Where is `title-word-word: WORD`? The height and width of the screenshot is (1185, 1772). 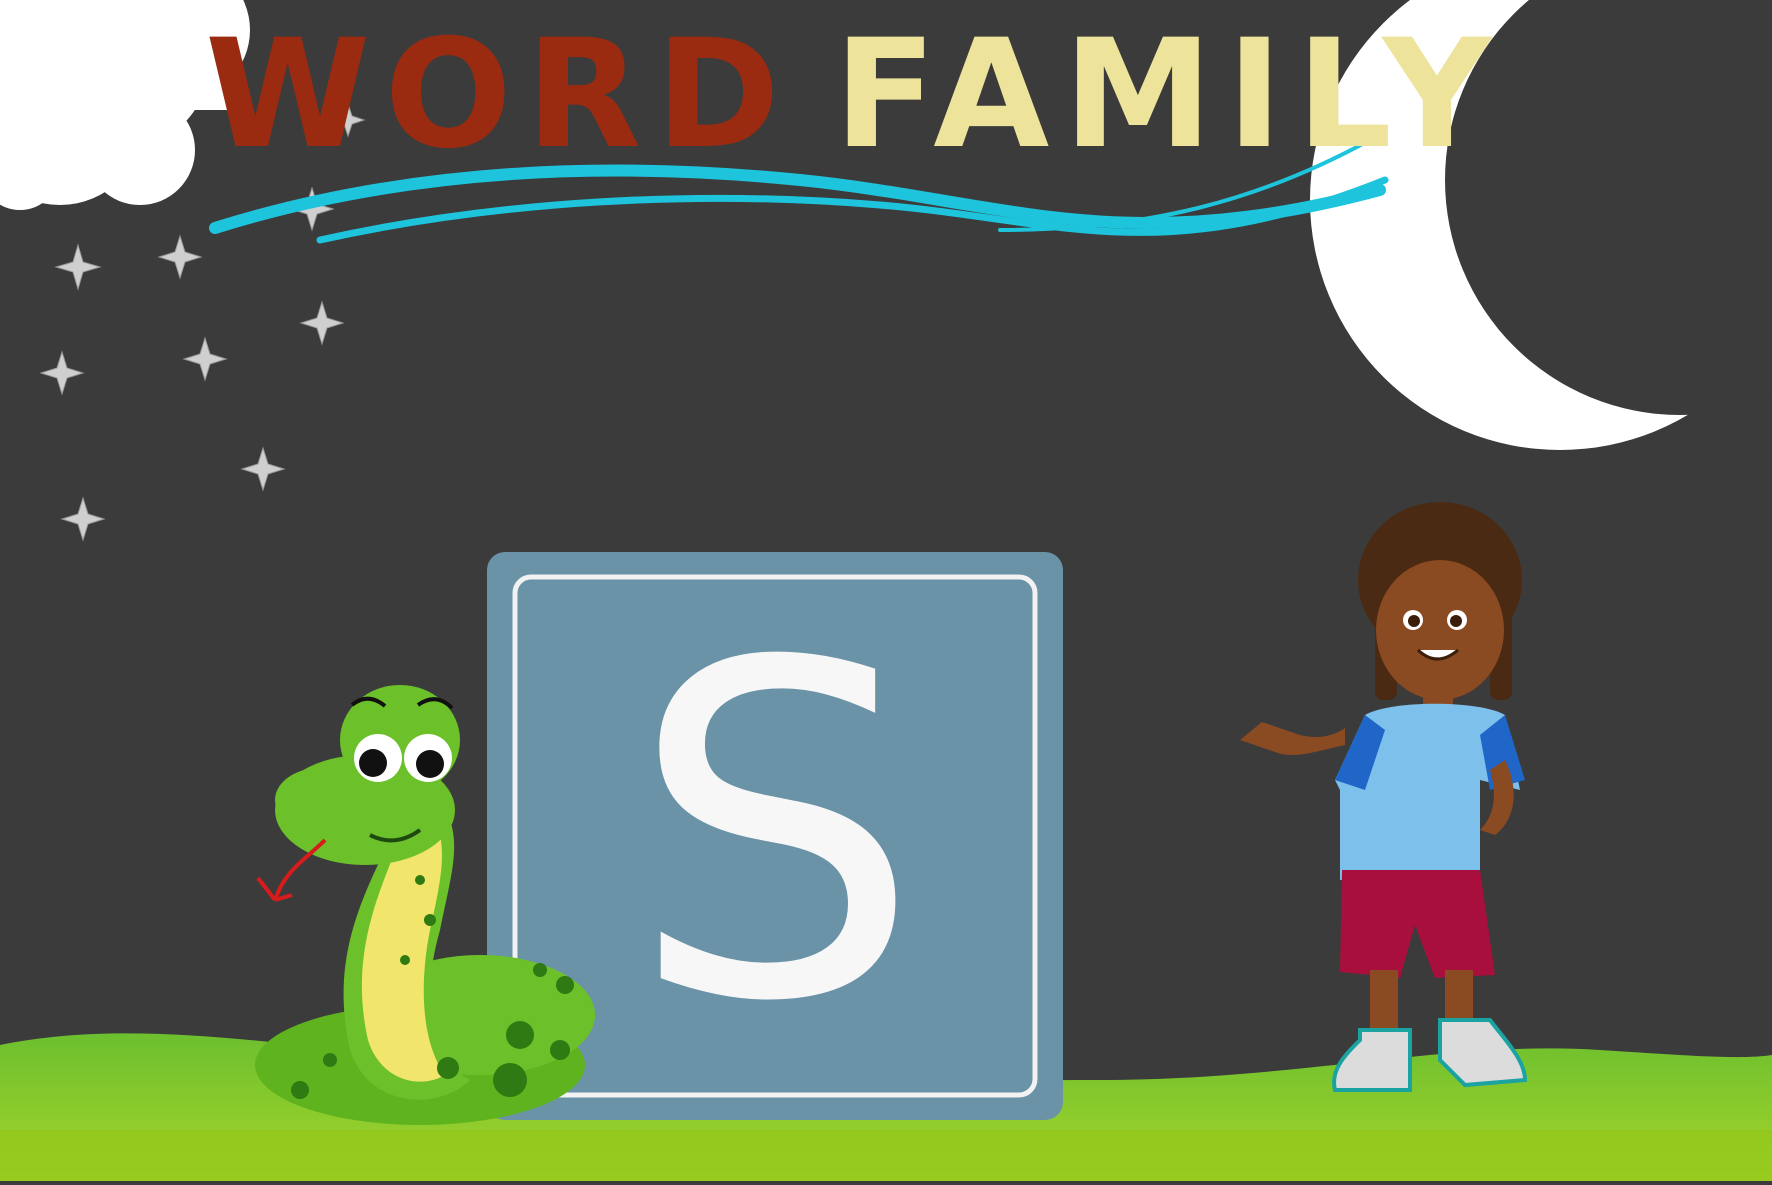
title-word-word: WORD is located at coordinates (499, 95).